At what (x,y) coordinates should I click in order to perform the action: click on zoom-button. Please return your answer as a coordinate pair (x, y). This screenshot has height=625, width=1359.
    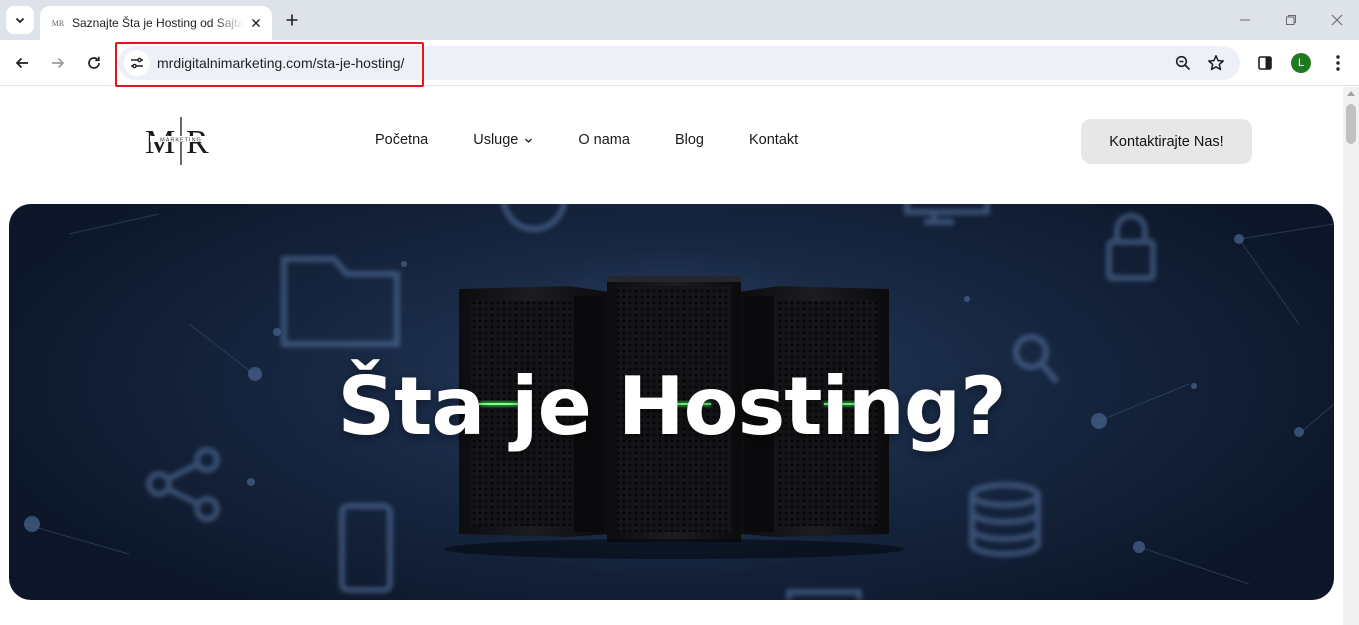
    Looking at the image, I should click on (1183, 63).